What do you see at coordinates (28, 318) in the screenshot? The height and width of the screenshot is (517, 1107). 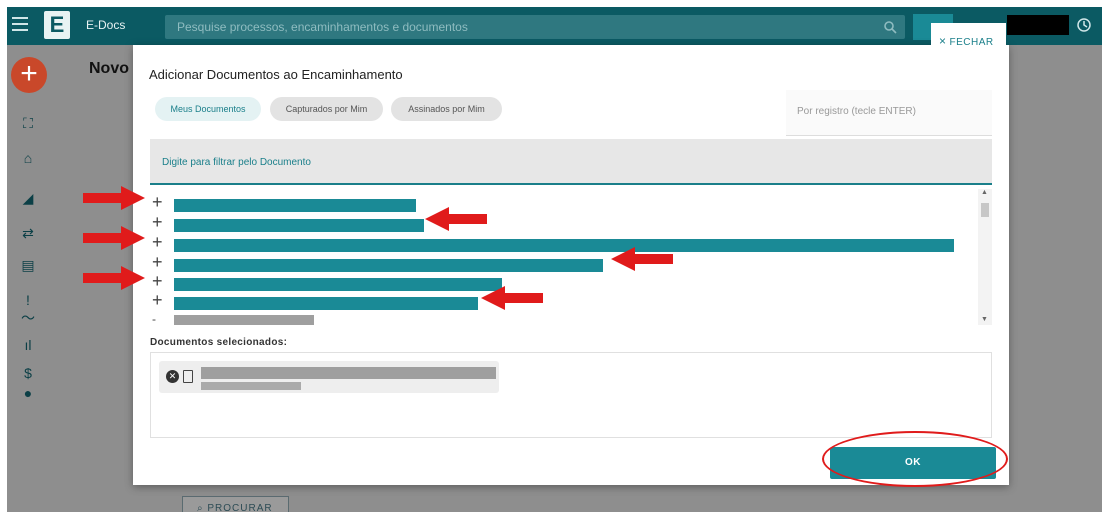 I see `trend-icon: 〜` at bounding box center [28, 318].